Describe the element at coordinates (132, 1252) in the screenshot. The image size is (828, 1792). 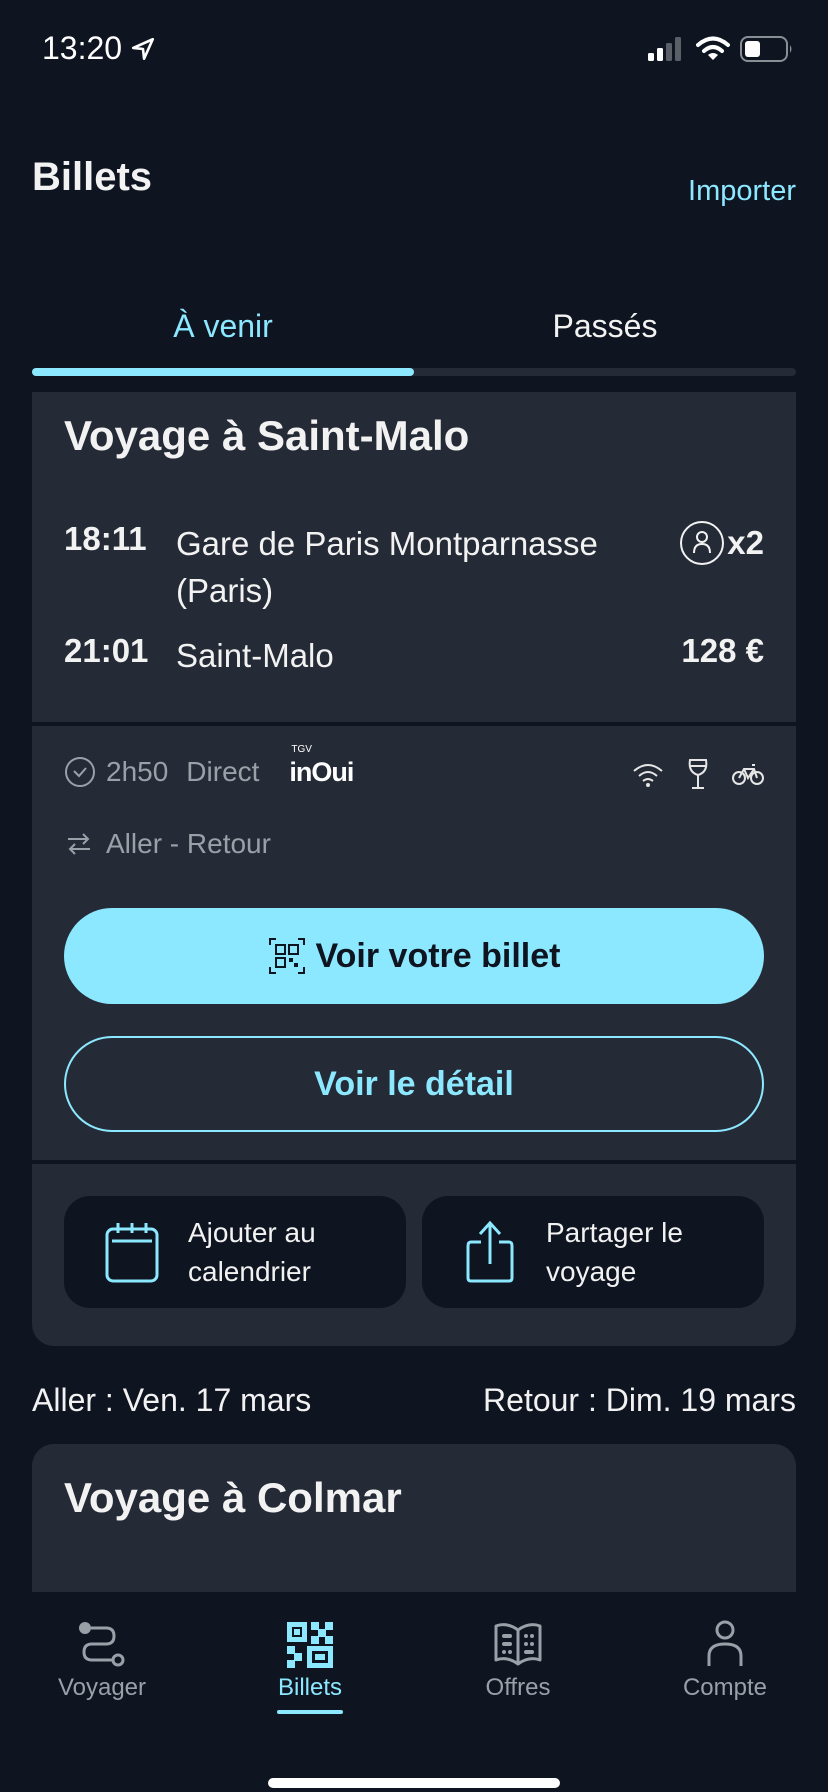
I see `calendar-icon` at that location.